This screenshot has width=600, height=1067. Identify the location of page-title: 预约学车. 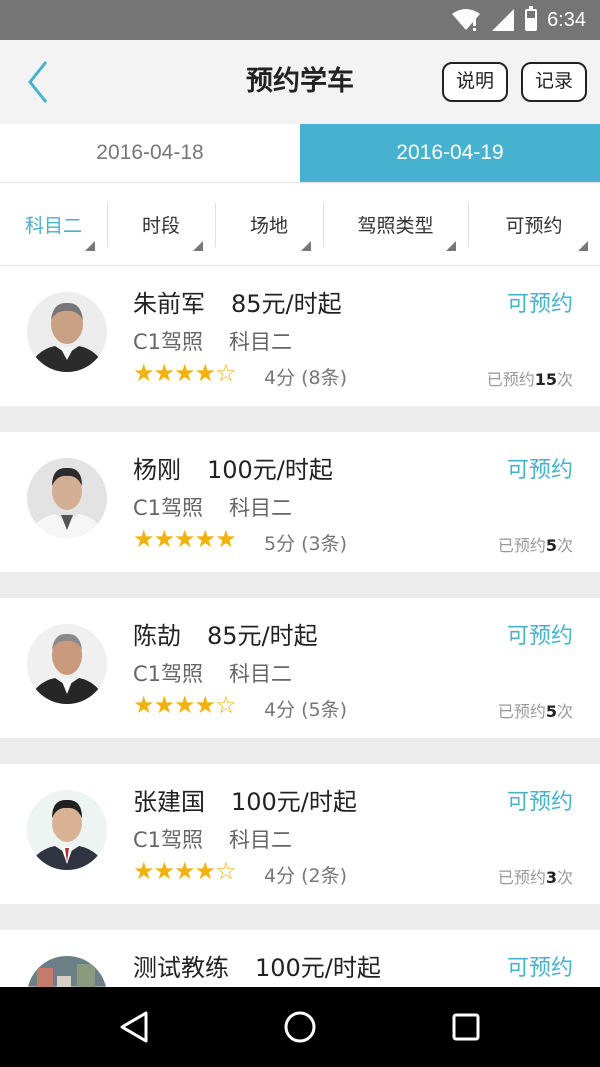
(300, 81).